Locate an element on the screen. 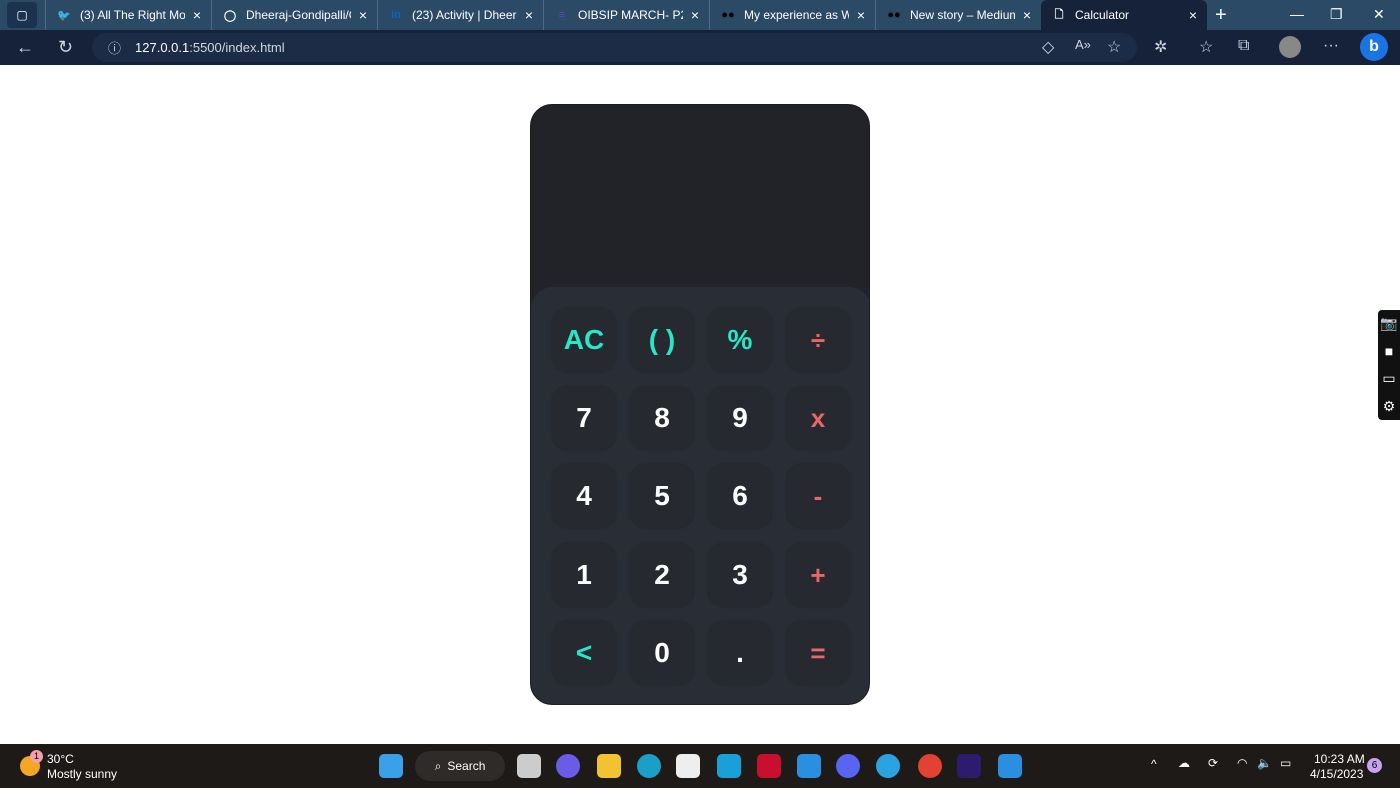 The image size is (1400, 788). twitter-icon: 🐦 is located at coordinates (64, 15).